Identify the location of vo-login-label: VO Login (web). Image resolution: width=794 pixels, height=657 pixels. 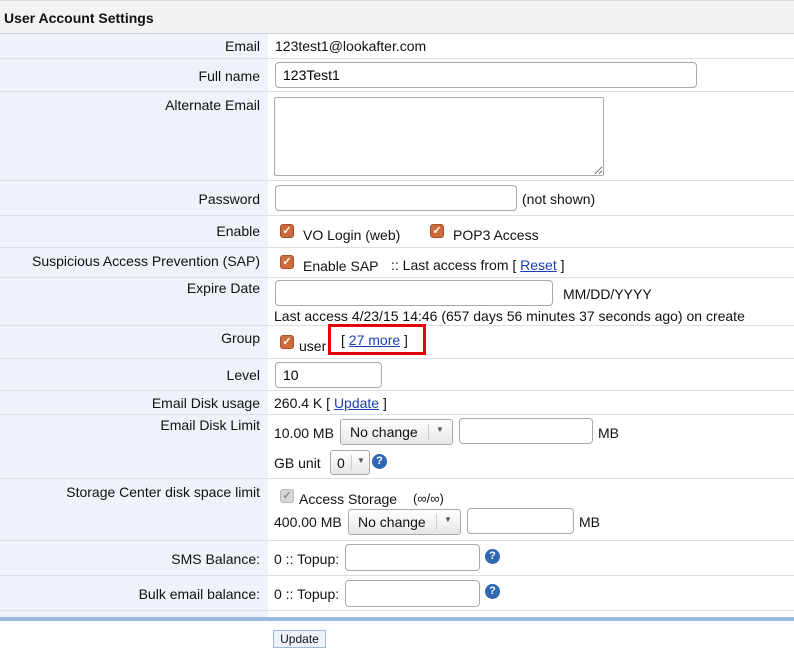
(352, 235).